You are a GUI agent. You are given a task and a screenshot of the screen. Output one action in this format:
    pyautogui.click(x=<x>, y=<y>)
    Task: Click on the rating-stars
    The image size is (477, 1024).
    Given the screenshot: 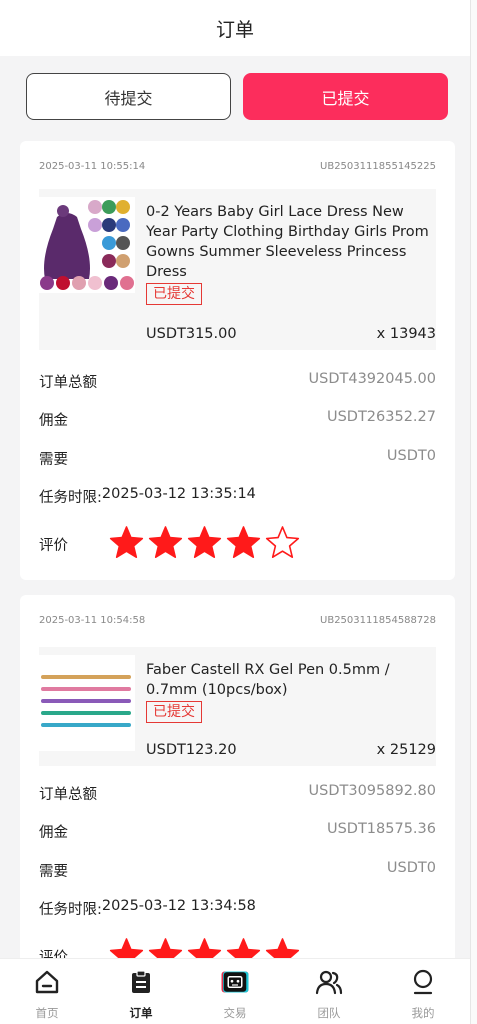 What is the action you would take?
    pyautogui.click(x=204, y=544)
    